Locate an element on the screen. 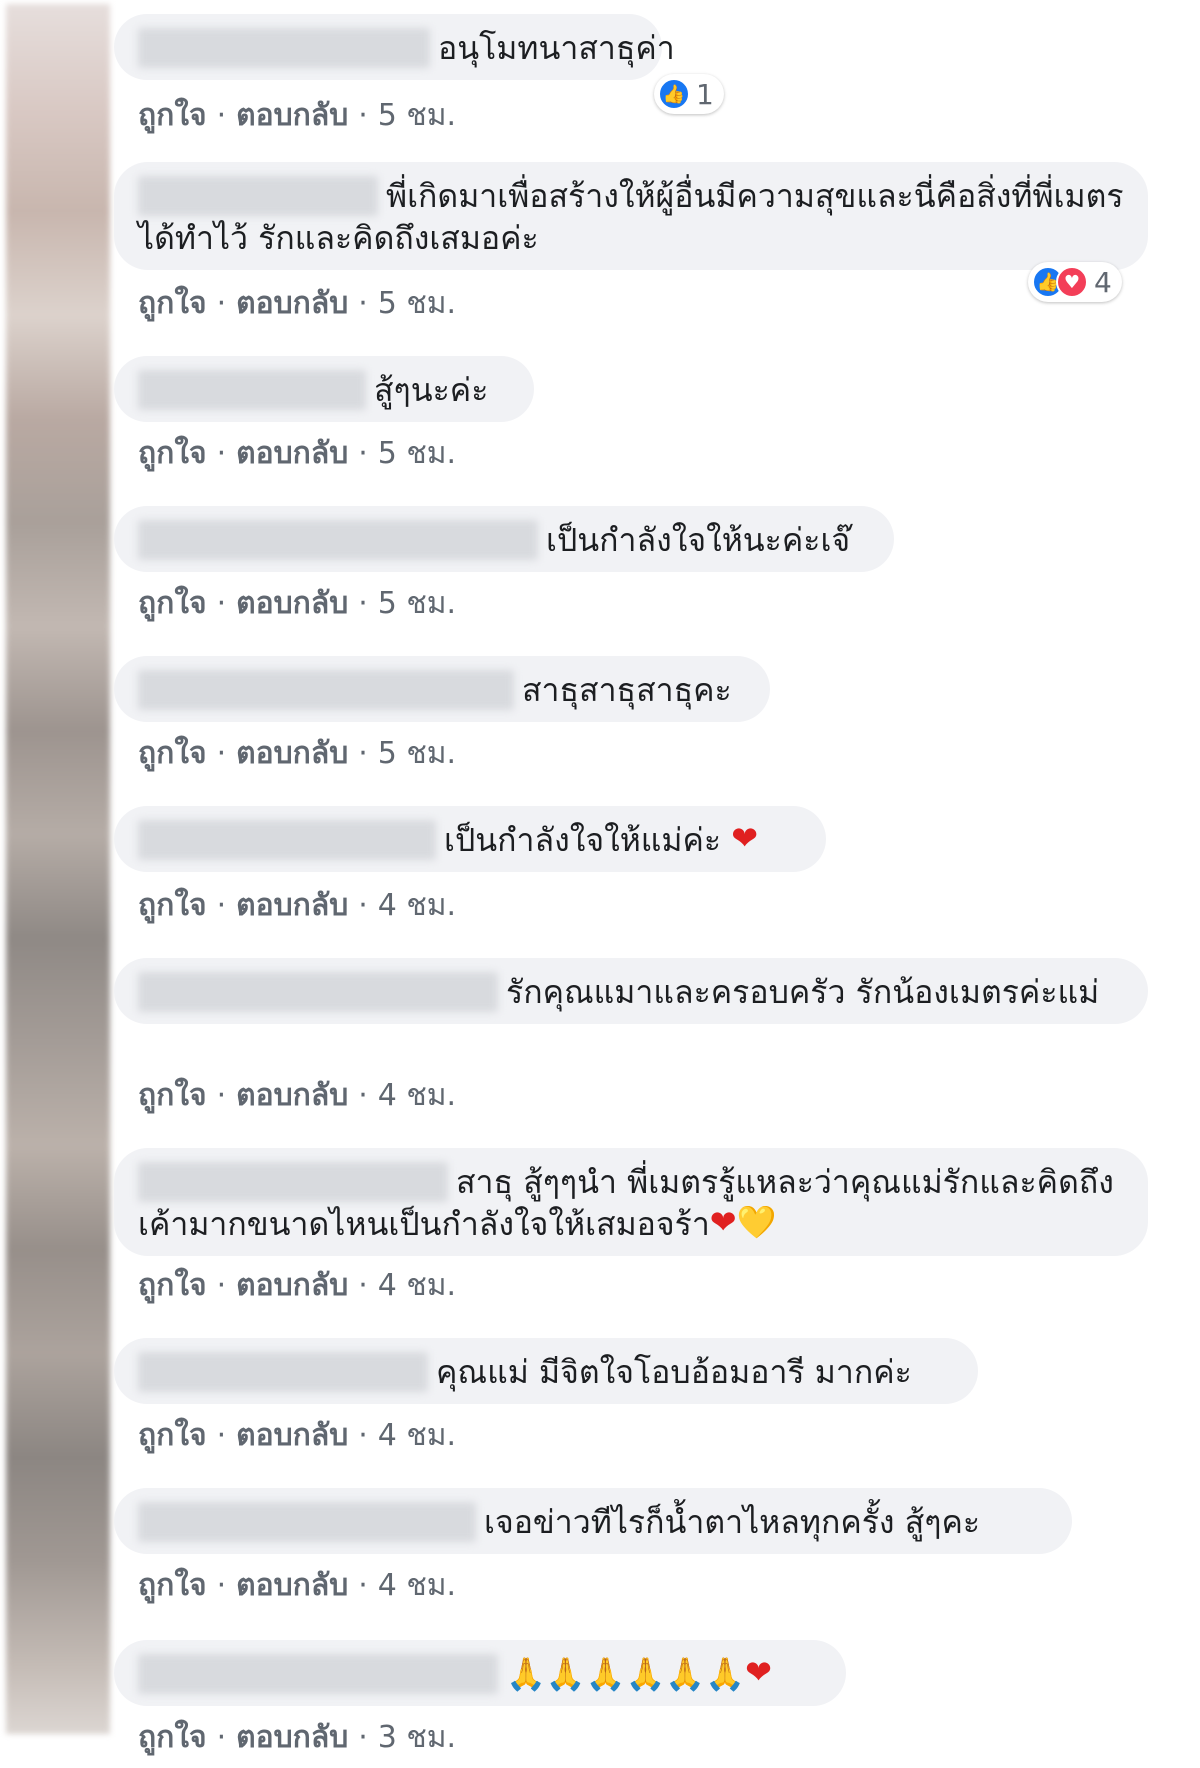 The image size is (1200, 1768). comment-bubble: สาธุสาธุสาธุคะ is located at coordinates (442, 689).